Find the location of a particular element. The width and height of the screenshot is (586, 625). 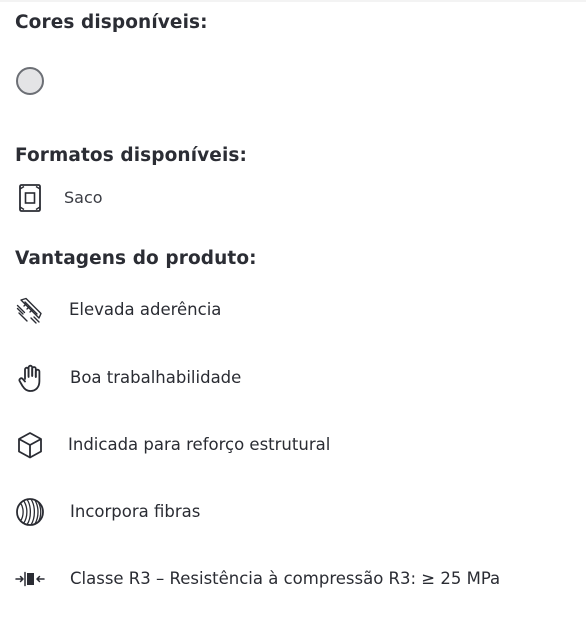

advantage-item-adhesion: Elevada aderência is located at coordinates (118, 310).